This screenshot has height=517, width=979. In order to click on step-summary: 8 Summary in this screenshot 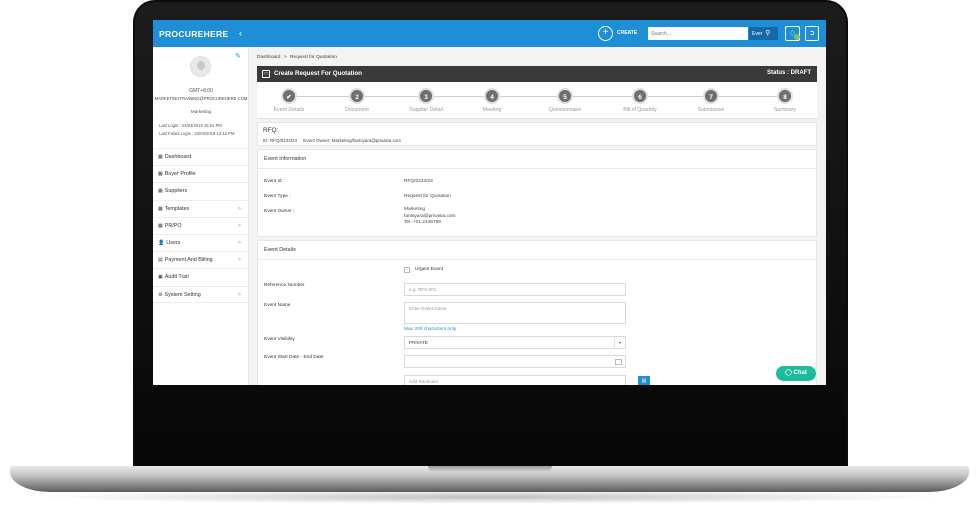, I will do `click(785, 100)`.